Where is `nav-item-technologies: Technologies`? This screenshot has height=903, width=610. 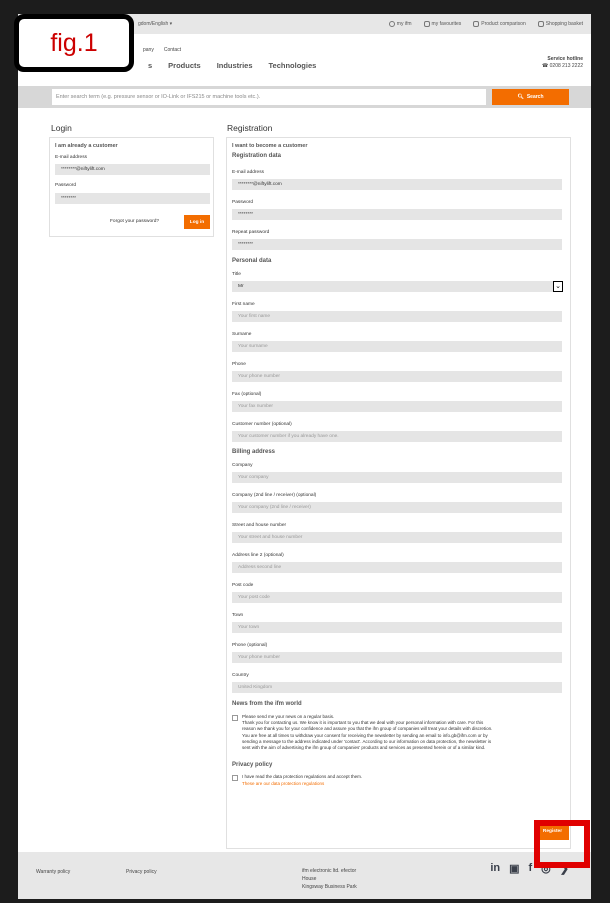
nav-item-technologies: Technologies is located at coordinates (293, 65).